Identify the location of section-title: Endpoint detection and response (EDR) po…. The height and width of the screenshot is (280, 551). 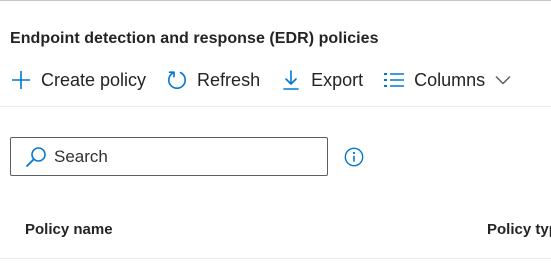
(194, 38).